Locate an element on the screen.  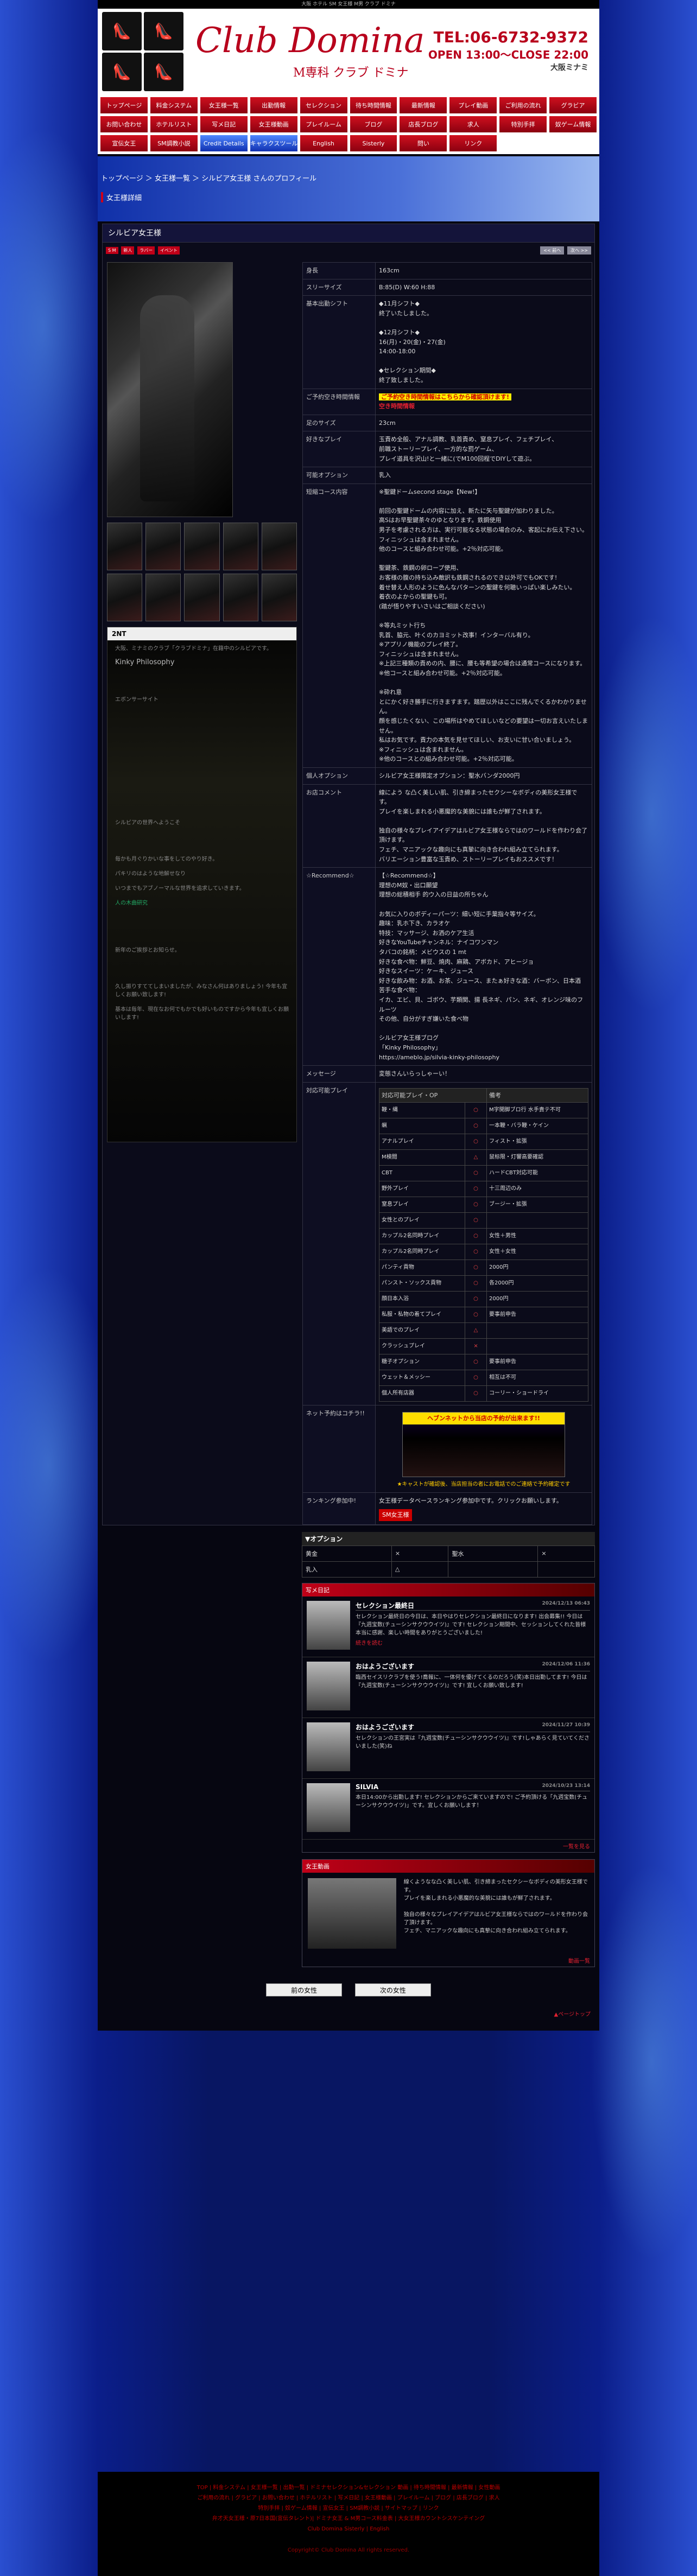
nav-item: キャラクスツールーニング is located at coordinates (274, 144).